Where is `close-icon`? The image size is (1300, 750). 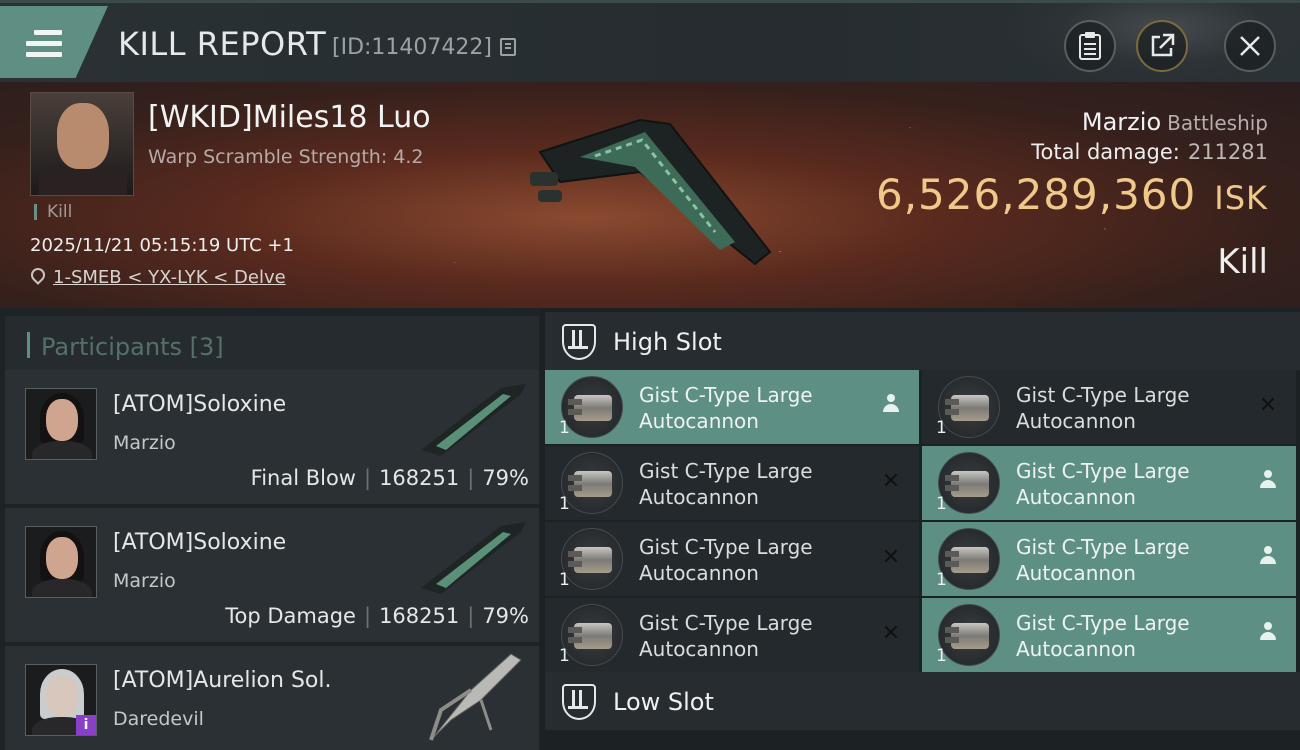 close-icon is located at coordinates (1250, 46).